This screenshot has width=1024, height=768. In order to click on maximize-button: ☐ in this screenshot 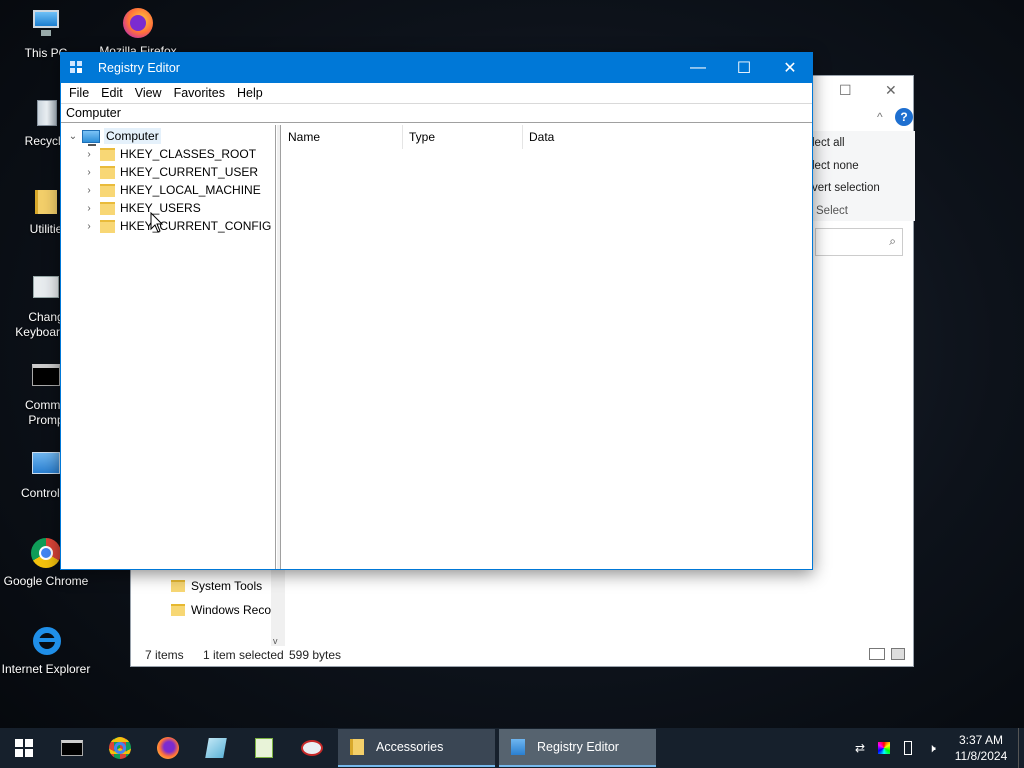, I will do `click(744, 68)`.